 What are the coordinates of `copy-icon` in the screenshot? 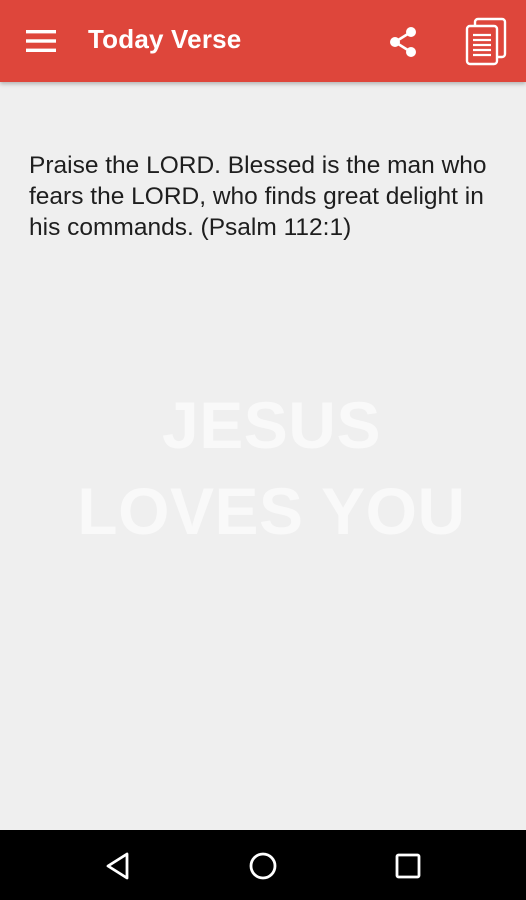 It's located at (486, 41).